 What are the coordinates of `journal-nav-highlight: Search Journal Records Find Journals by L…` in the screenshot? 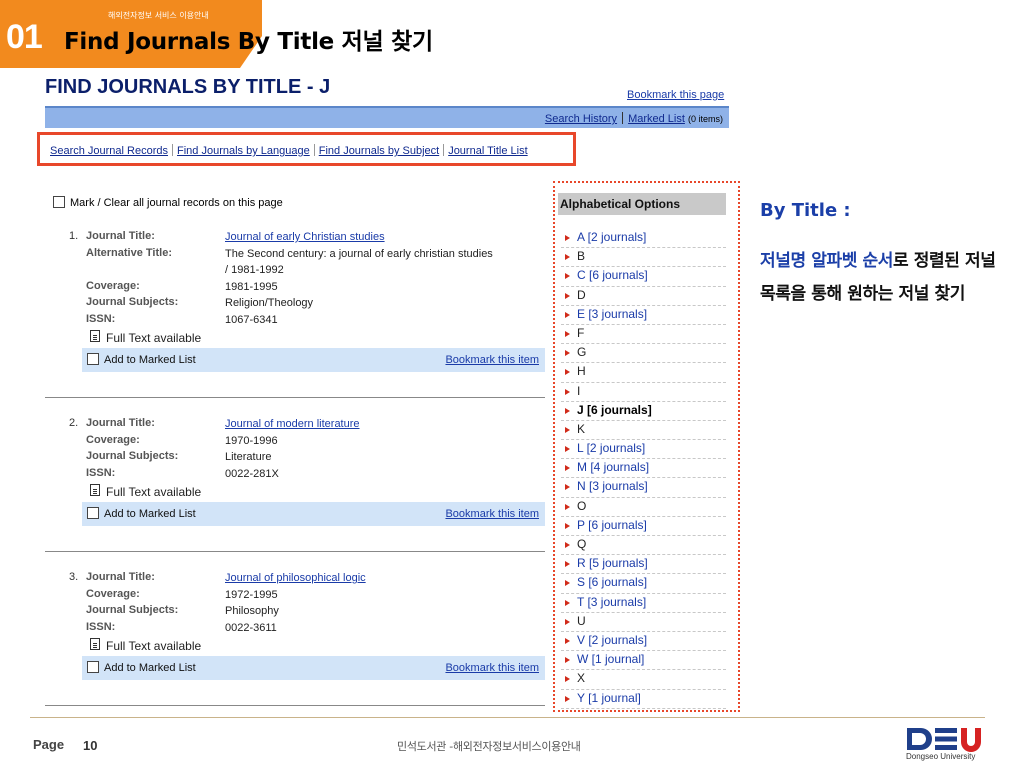 It's located at (306, 149).